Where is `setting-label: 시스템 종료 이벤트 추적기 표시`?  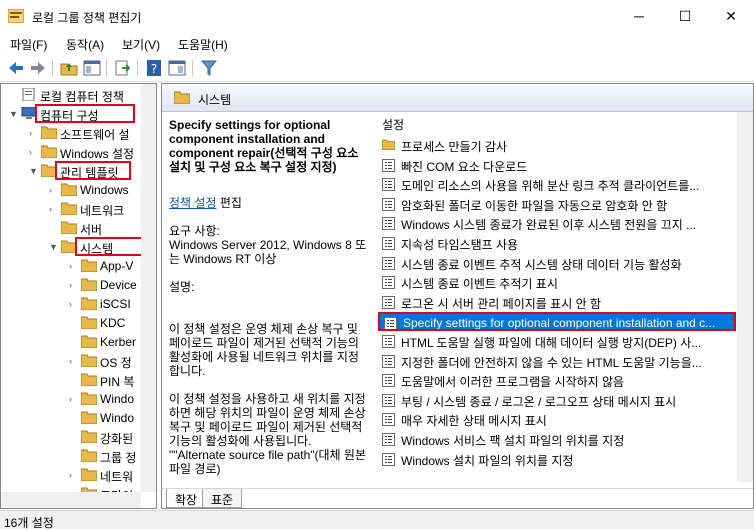
setting-label: 시스템 종료 이벤트 추적기 표시 is located at coordinates (479, 284).